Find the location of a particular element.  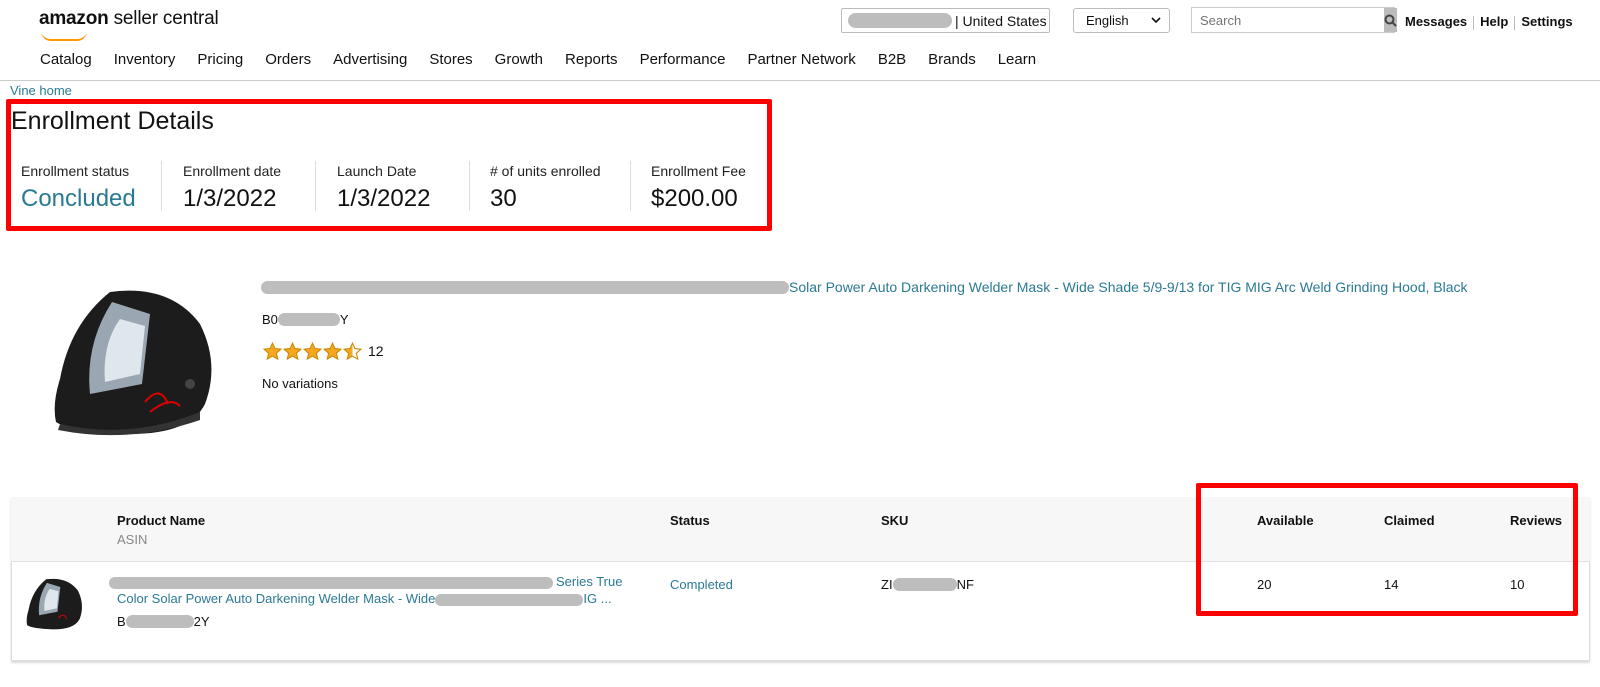

redacted-account-name is located at coordinates (900, 20).